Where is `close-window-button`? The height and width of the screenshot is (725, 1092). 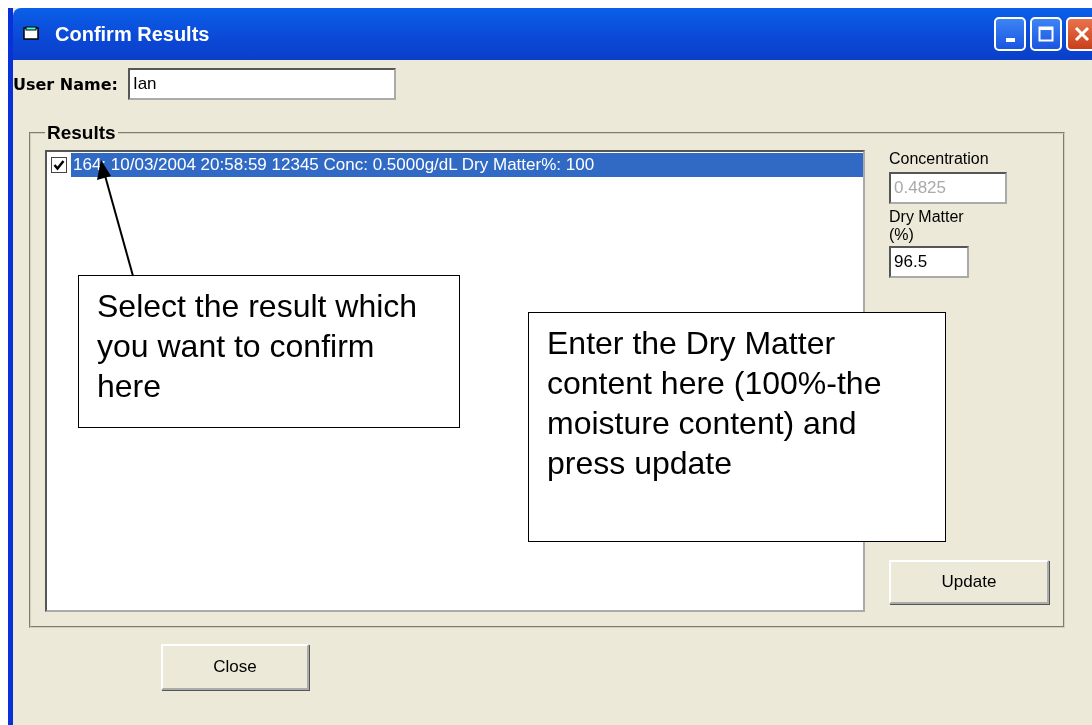
close-window-button is located at coordinates (1079, 34).